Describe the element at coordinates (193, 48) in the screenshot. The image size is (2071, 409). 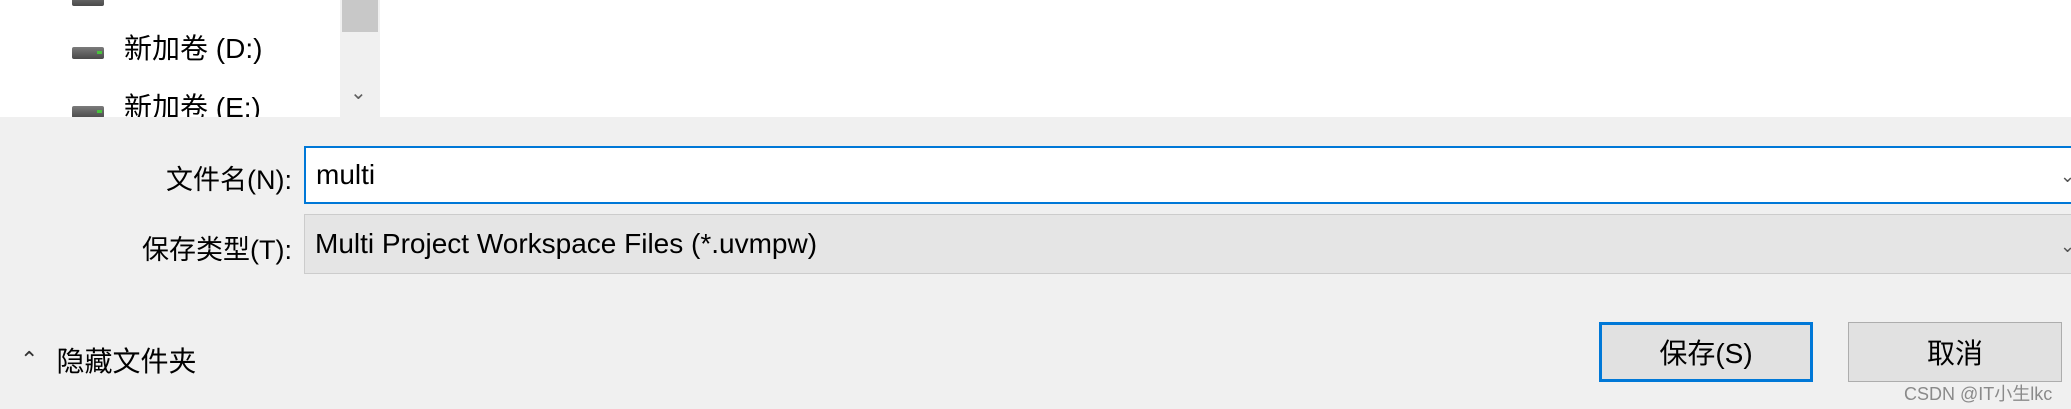
I see `tree-item-label: 新加卷 (D:)` at that location.